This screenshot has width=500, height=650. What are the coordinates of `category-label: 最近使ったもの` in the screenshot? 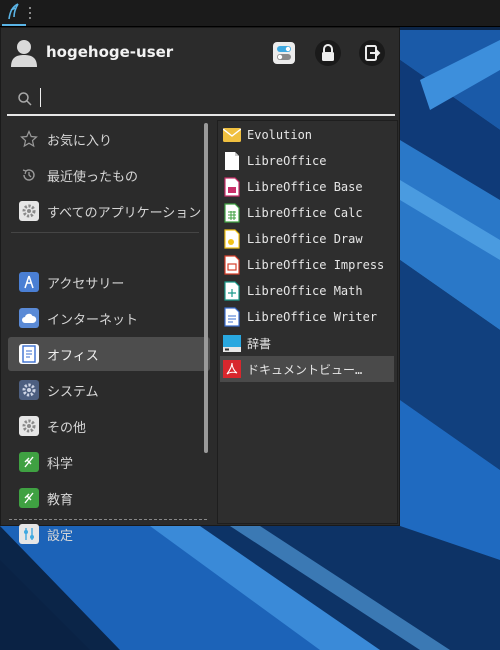 It's located at (93, 177).